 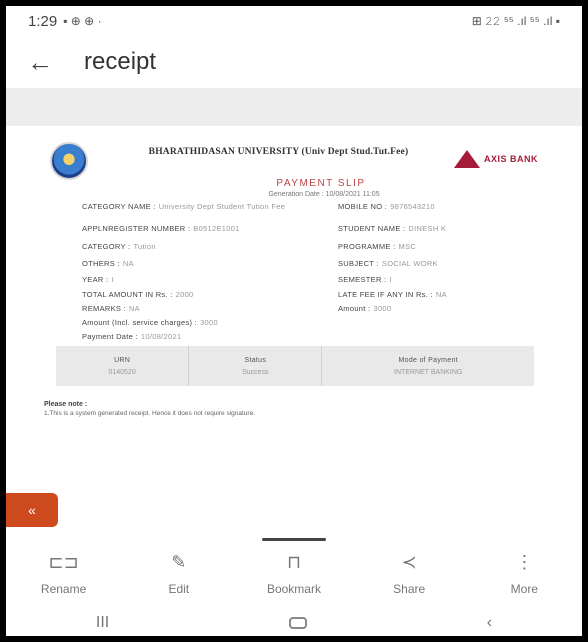 What do you see at coordinates (82, 21) in the screenshot?
I see `status-notification-icons: ▪ ⊕ ⊕ ·` at bounding box center [82, 21].